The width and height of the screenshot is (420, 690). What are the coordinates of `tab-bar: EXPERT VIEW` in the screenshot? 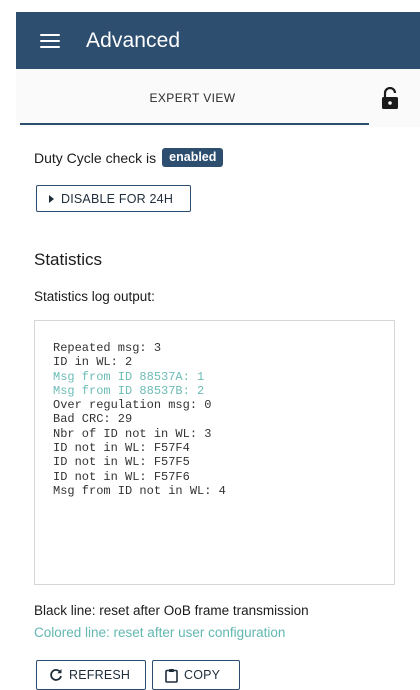 It's located at (218, 98).